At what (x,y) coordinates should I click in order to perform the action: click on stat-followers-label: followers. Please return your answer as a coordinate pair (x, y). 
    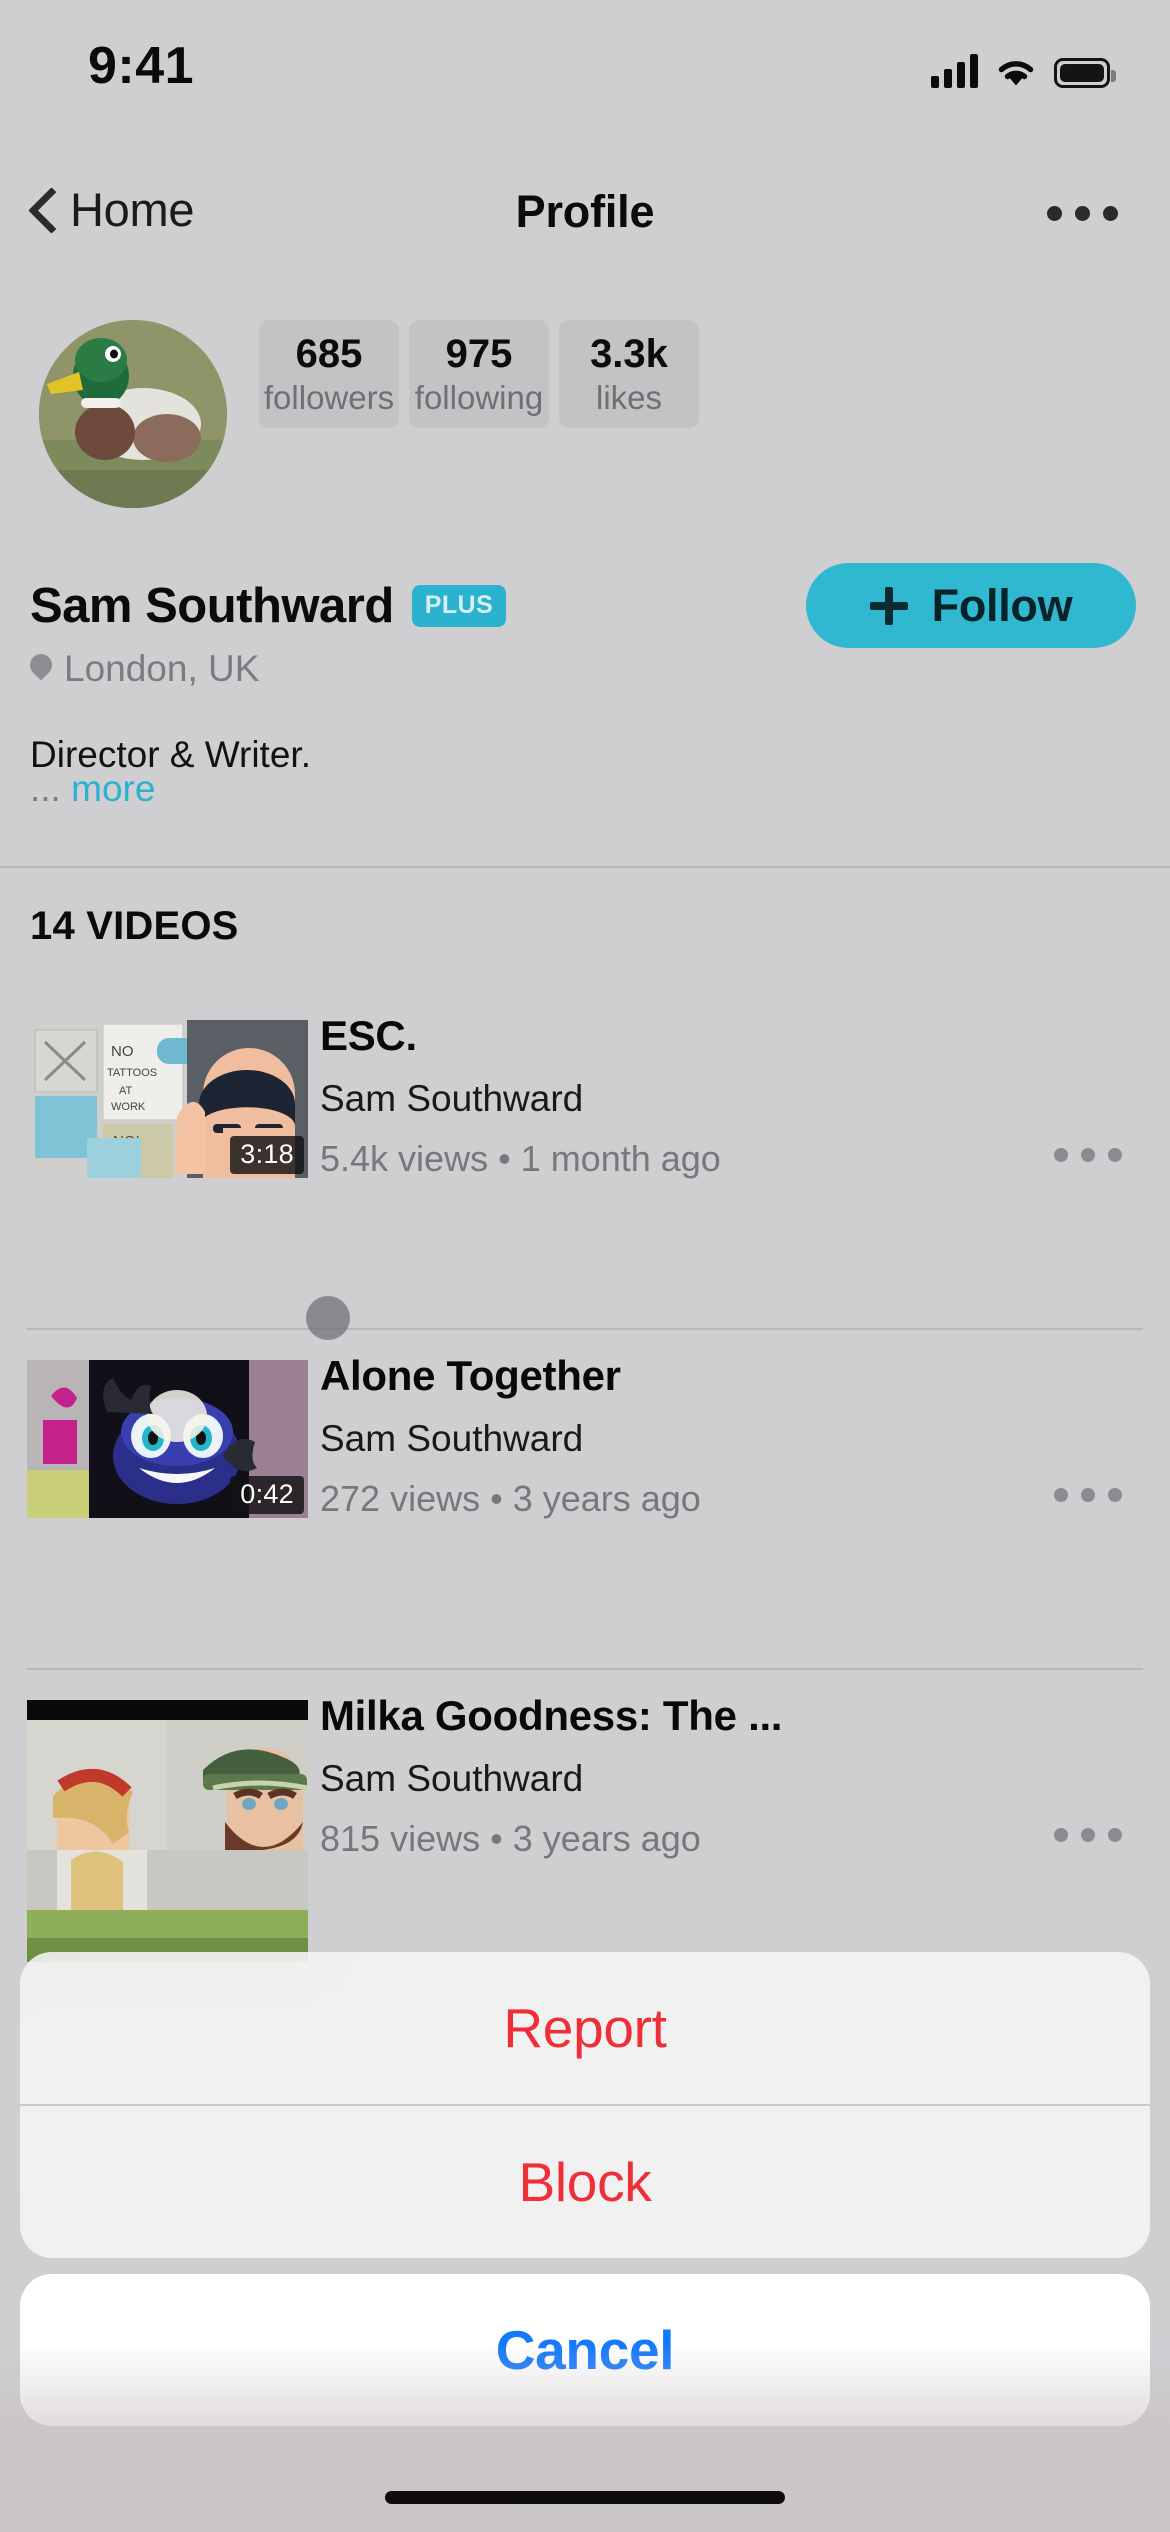
    Looking at the image, I should click on (329, 397).